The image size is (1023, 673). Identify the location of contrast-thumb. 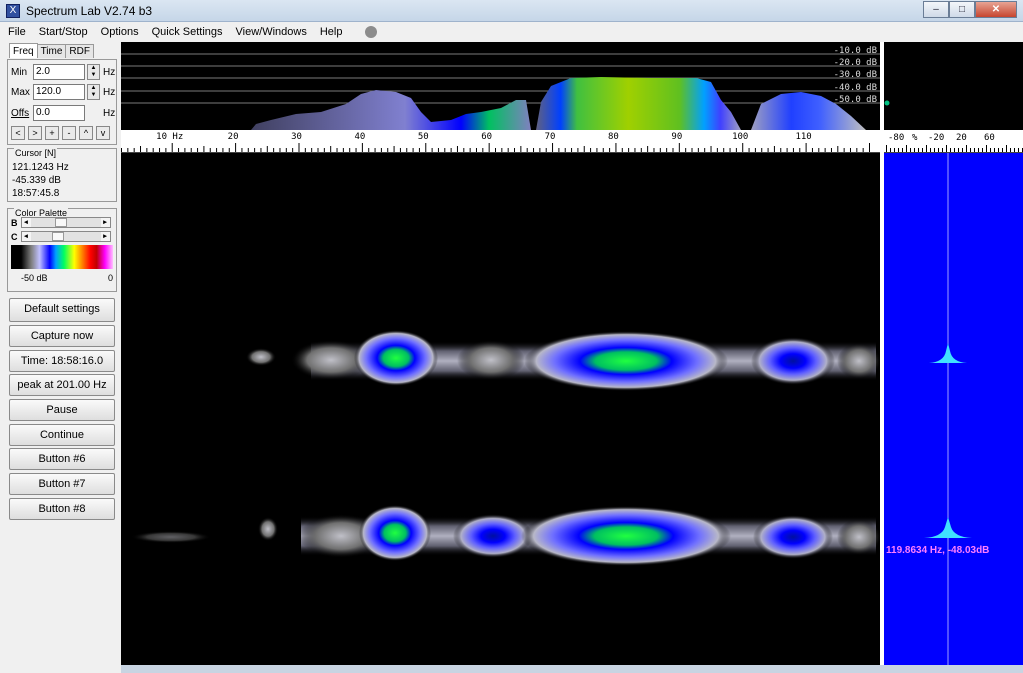
(57, 236).